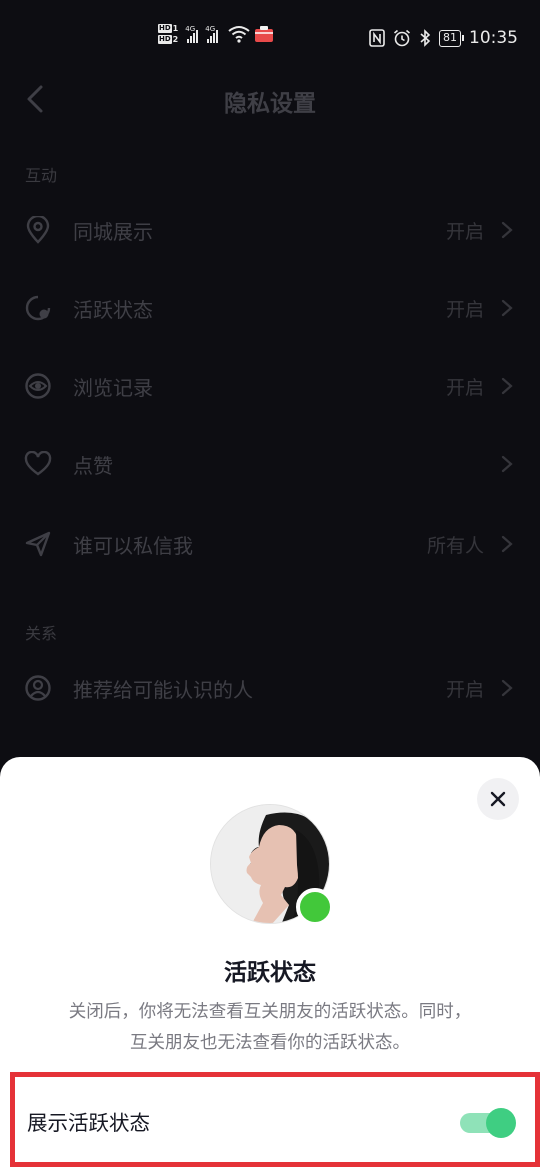 The width and height of the screenshot is (540, 1170). I want to click on setting-label: 点赞, so click(93, 465).